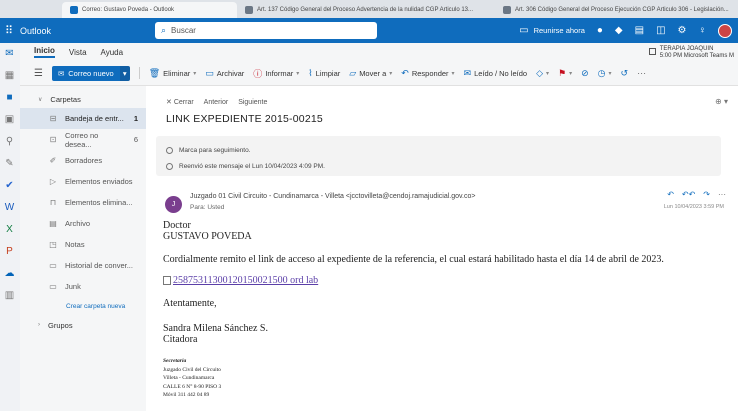  What do you see at coordinates (721, 101) in the screenshot?
I see `zoom-icon: ⊕ ▾` at bounding box center [721, 101].